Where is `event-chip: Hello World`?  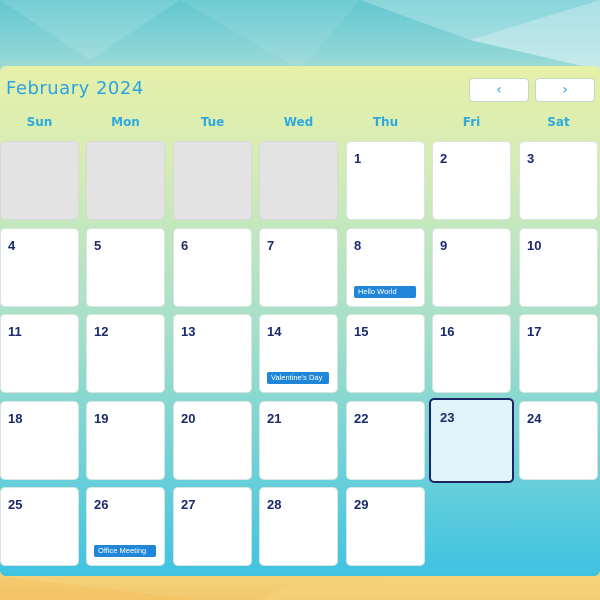 event-chip: Hello World is located at coordinates (385, 292).